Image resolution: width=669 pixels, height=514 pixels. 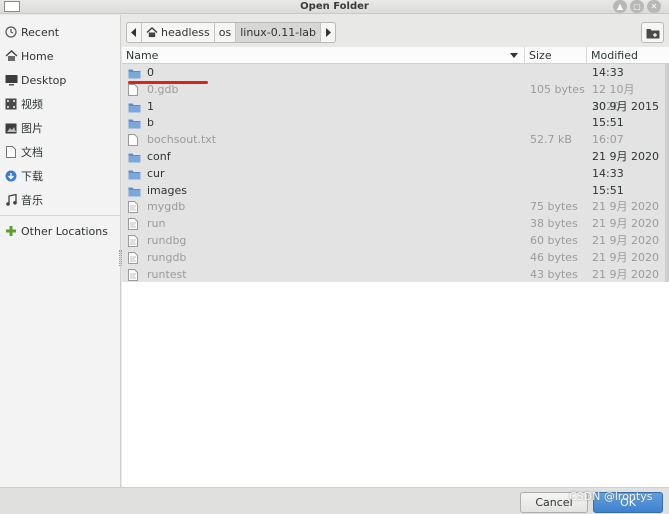 I want to click on file-name: runtest, so click(x=167, y=274).